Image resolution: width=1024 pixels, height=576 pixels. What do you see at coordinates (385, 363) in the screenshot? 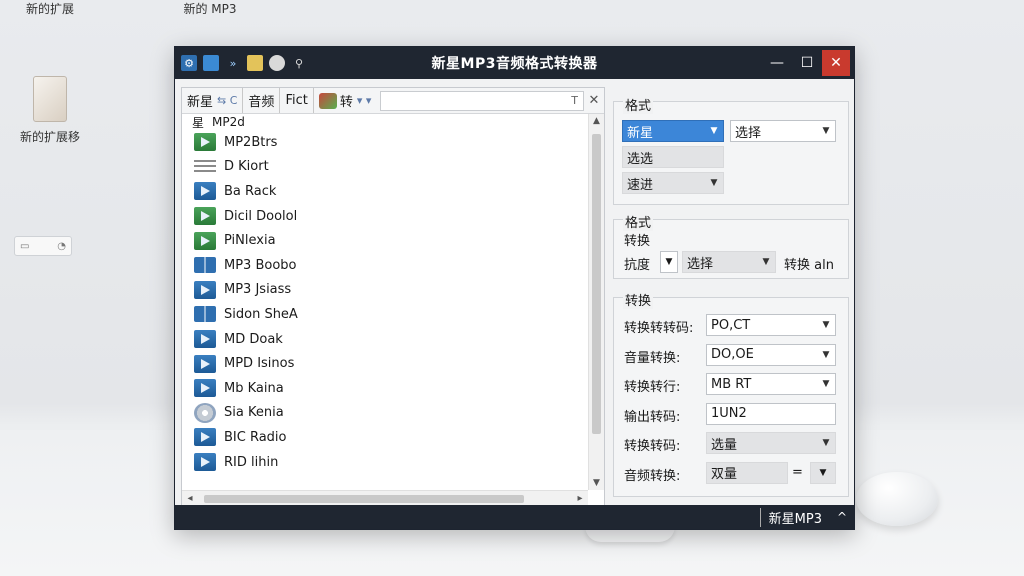
I see `list-item: MPD Isinos` at bounding box center [385, 363].